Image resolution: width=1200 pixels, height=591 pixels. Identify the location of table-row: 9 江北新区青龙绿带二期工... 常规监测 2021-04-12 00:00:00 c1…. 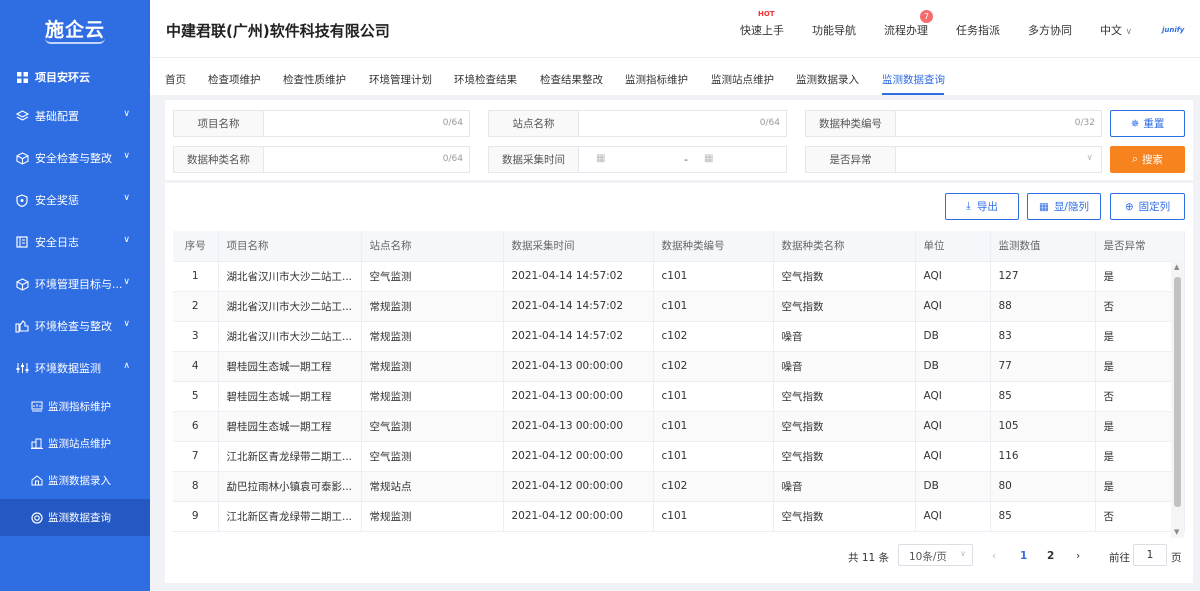
(679, 516).